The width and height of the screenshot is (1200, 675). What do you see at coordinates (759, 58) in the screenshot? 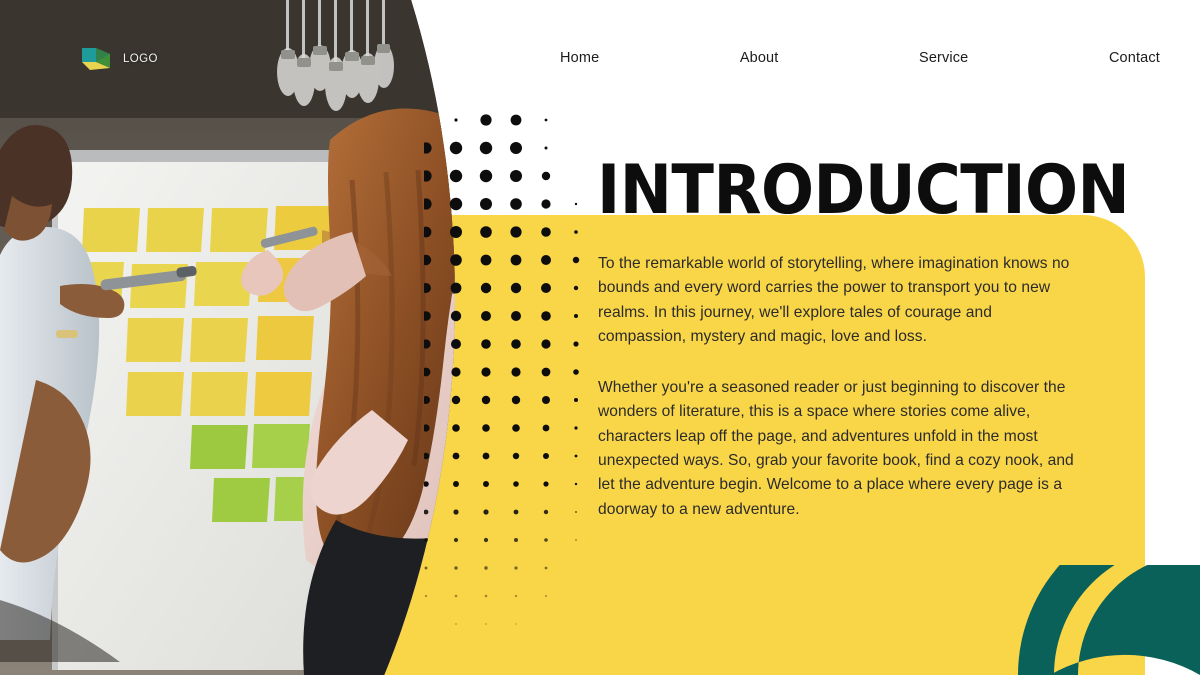
I see `nav-item-about: About` at bounding box center [759, 58].